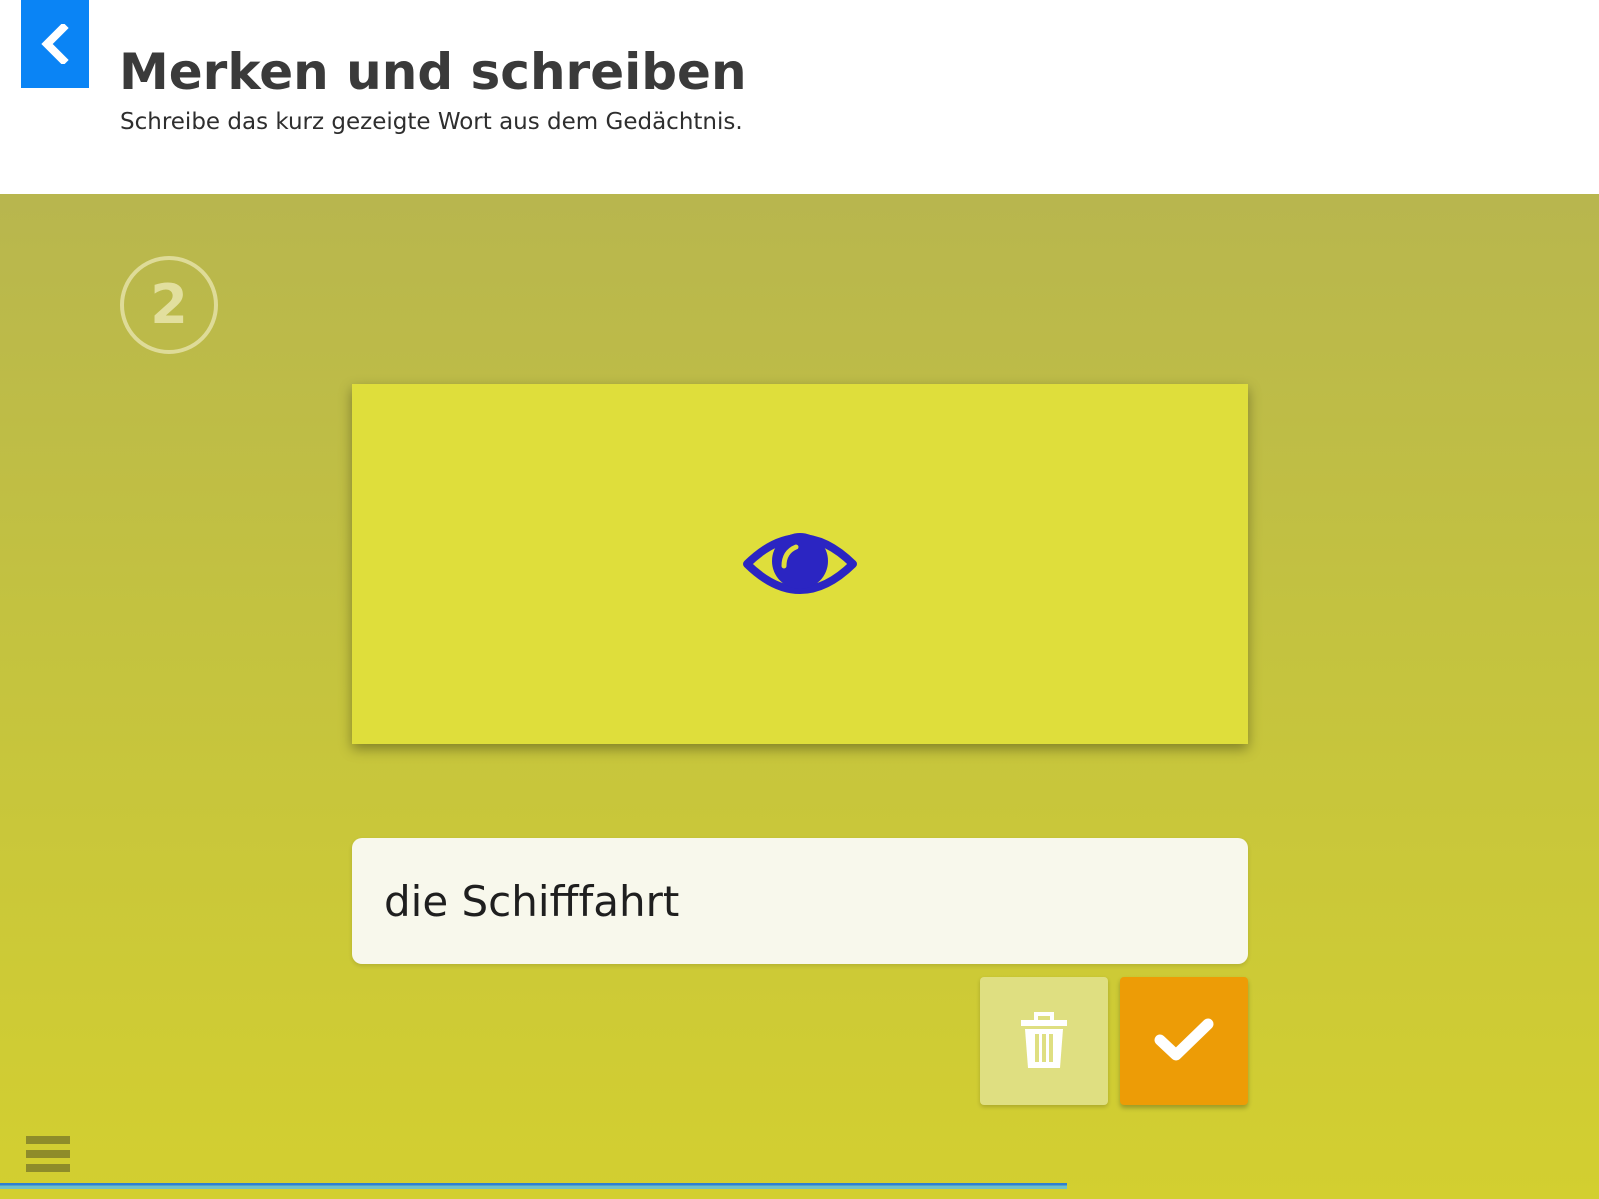 The image size is (1599, 1199). I want to click on step-badge: 2, so click(169, 305).